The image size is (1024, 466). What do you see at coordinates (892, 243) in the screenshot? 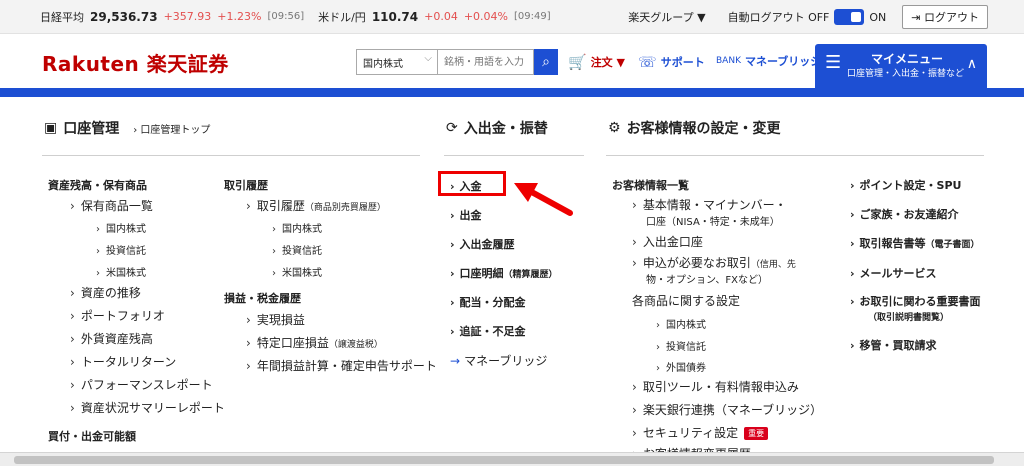
I see `trade-reports-label: 取引報告書等` at bounding box center [892, 243].